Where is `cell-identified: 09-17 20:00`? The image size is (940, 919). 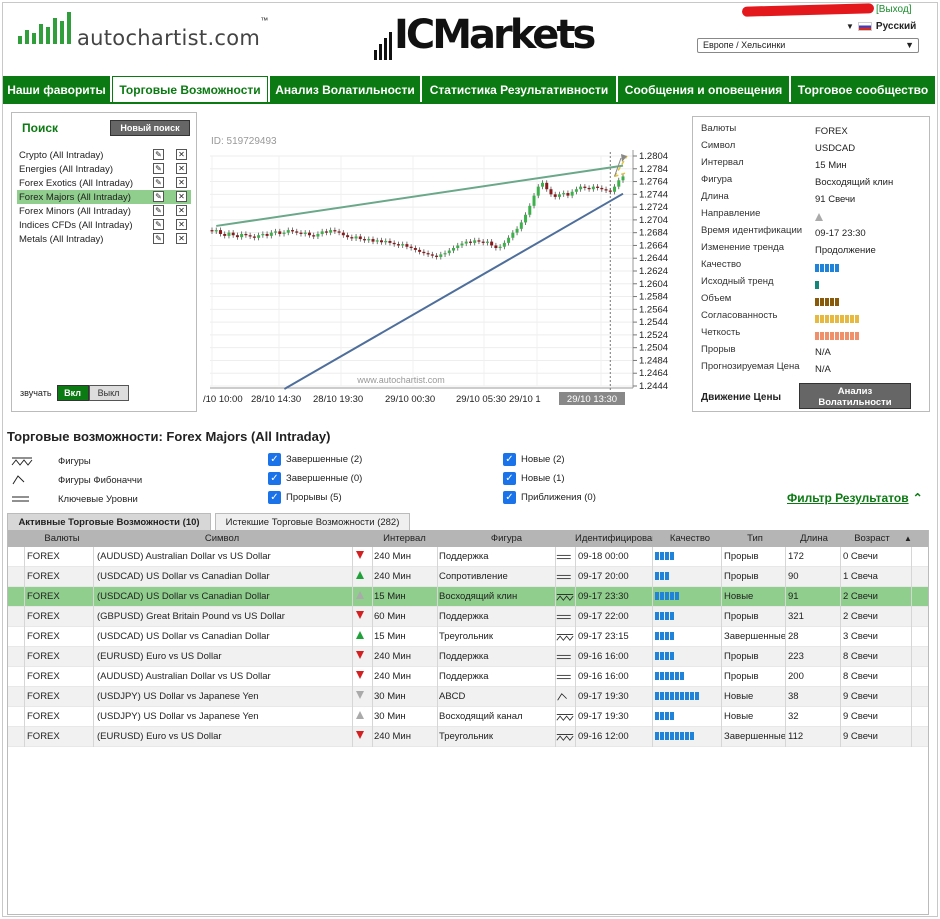 cell-identified: 09-17 20:00 is located at coordinates (603, 576).